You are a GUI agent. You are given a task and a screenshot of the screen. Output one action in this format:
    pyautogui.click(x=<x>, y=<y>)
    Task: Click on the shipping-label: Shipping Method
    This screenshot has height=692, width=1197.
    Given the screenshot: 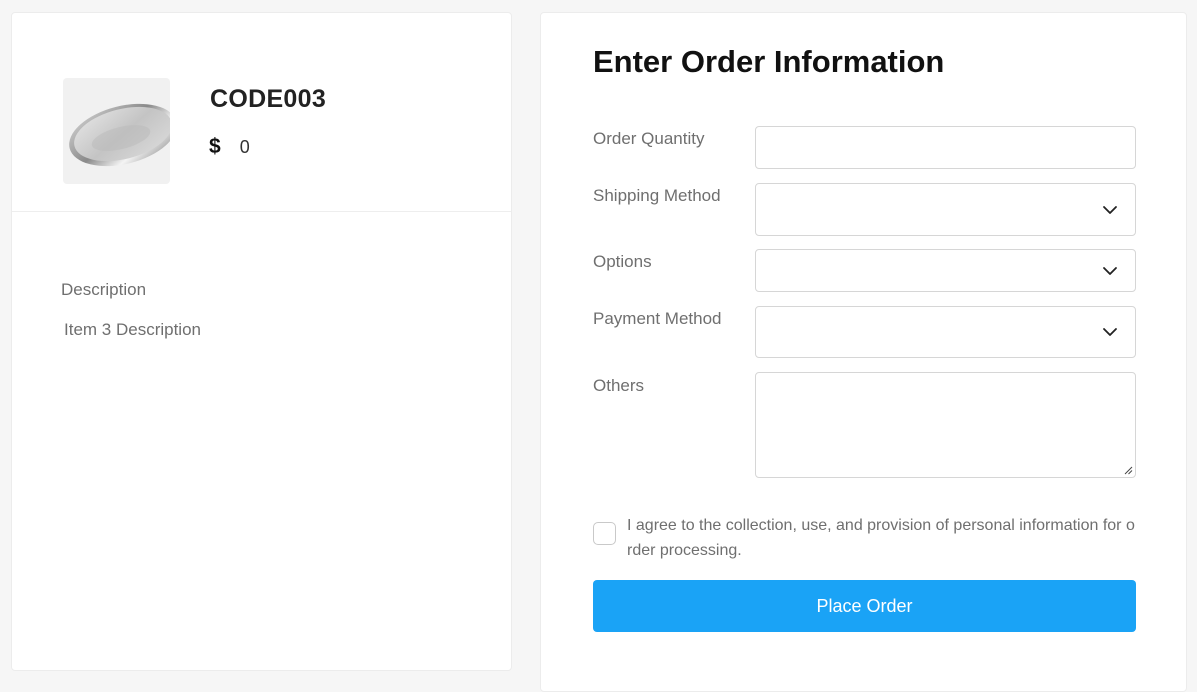 What is the action you would take?
    pyautogui.click(x=657, y=195)
    